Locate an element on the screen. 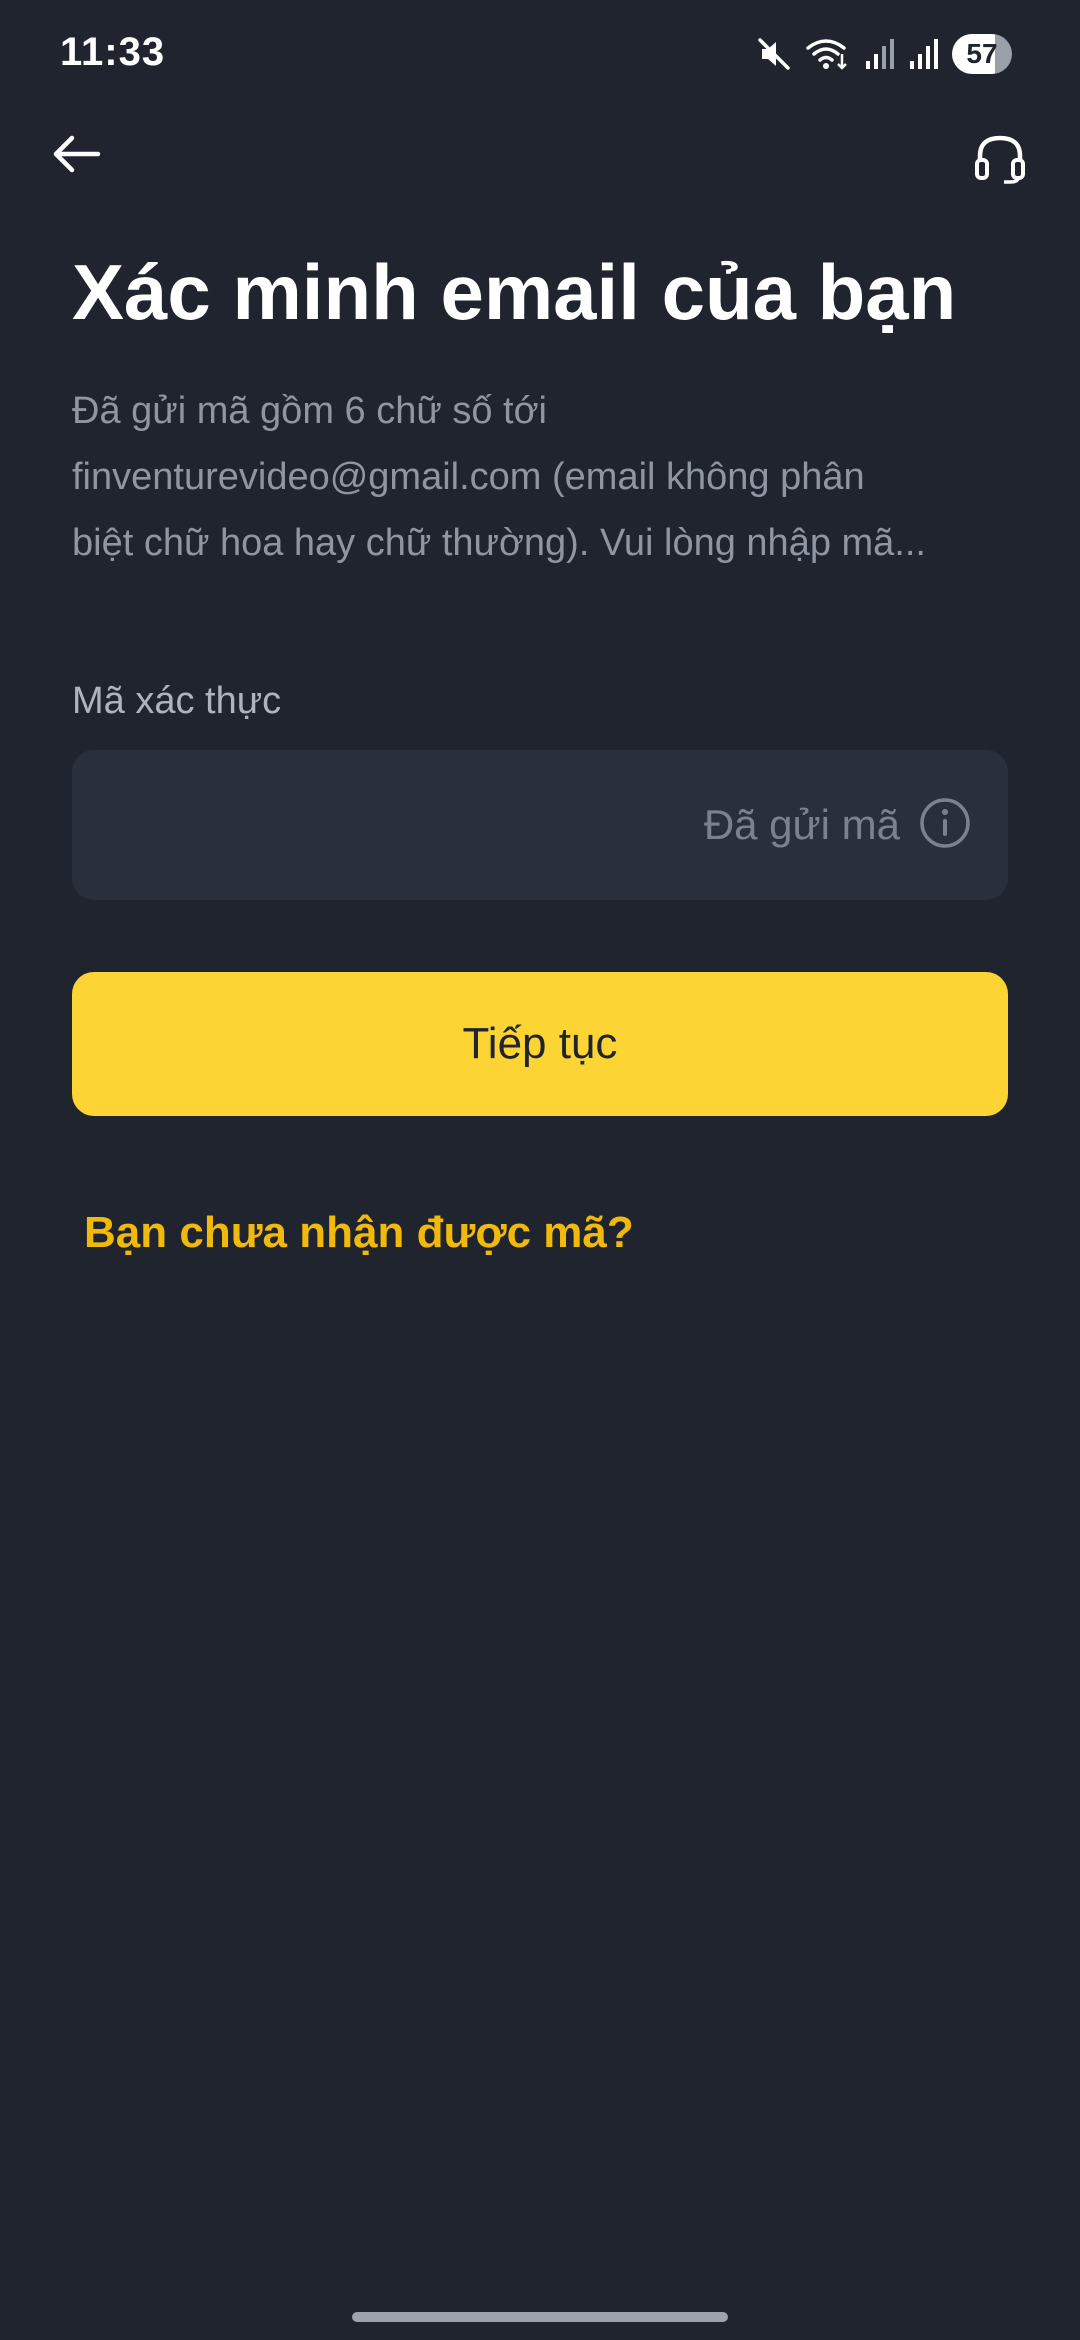 The height and width of the screenshot is (2340, 1080). wifi-icon is located at coordinates (828, 54).